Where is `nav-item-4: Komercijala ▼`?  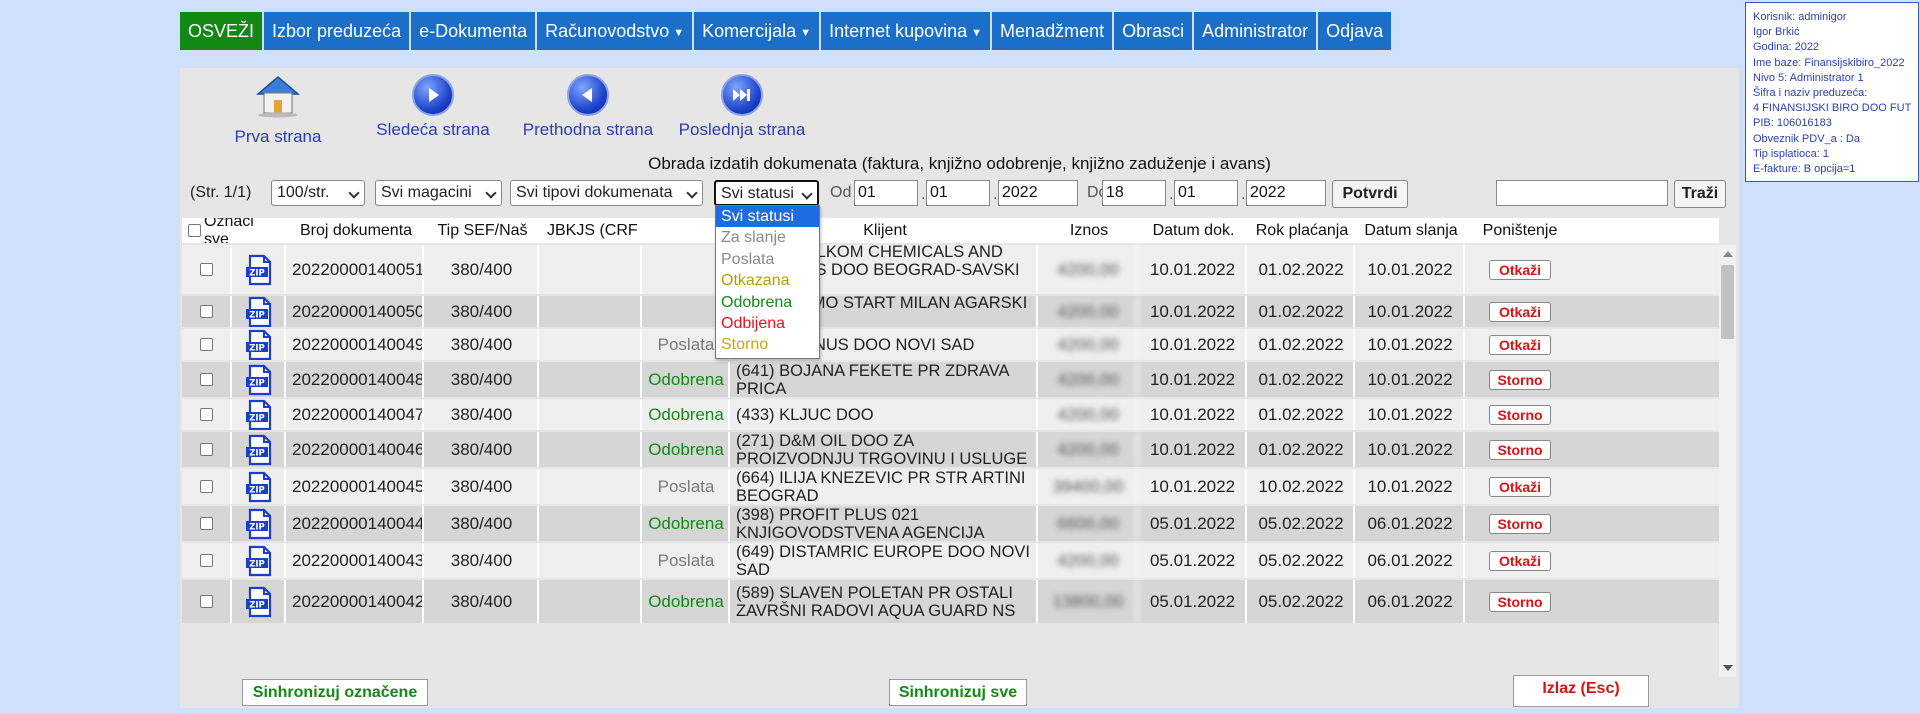
nav-item-4: Komercijala ▼ is located at coordinates (757, 31).